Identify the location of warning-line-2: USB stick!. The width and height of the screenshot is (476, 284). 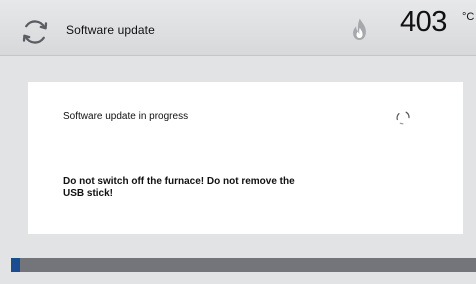
(88, 193).